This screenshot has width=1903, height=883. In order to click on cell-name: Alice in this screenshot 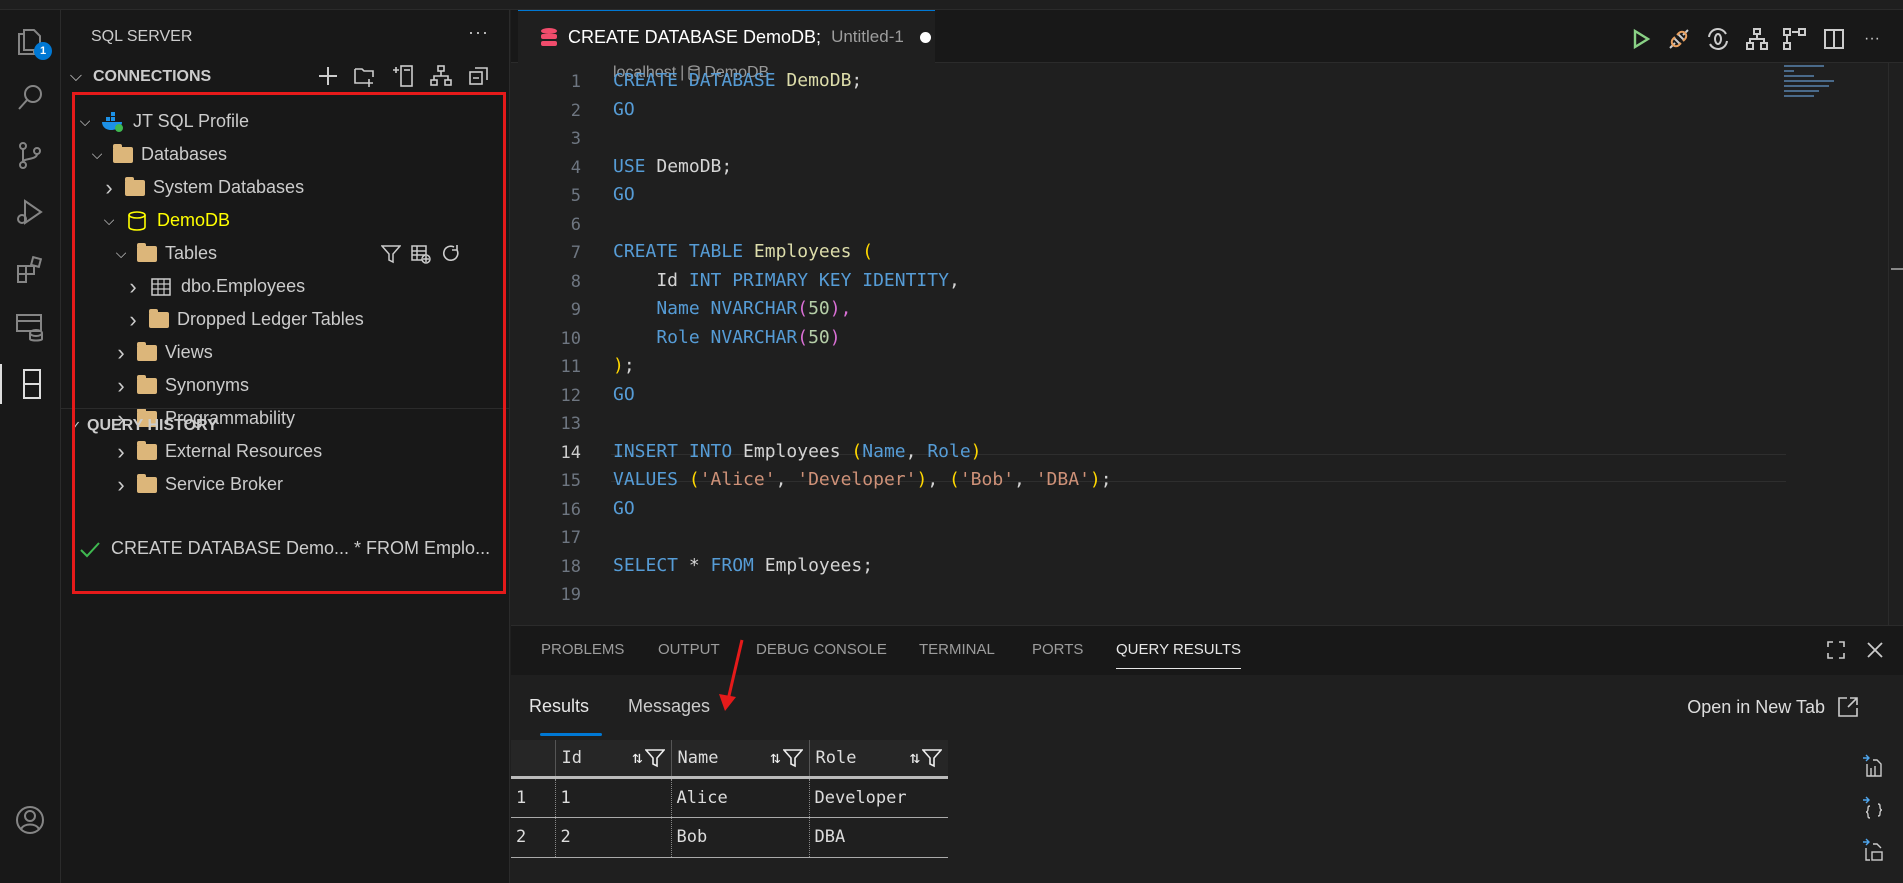, I will do `click(739, 797)`.